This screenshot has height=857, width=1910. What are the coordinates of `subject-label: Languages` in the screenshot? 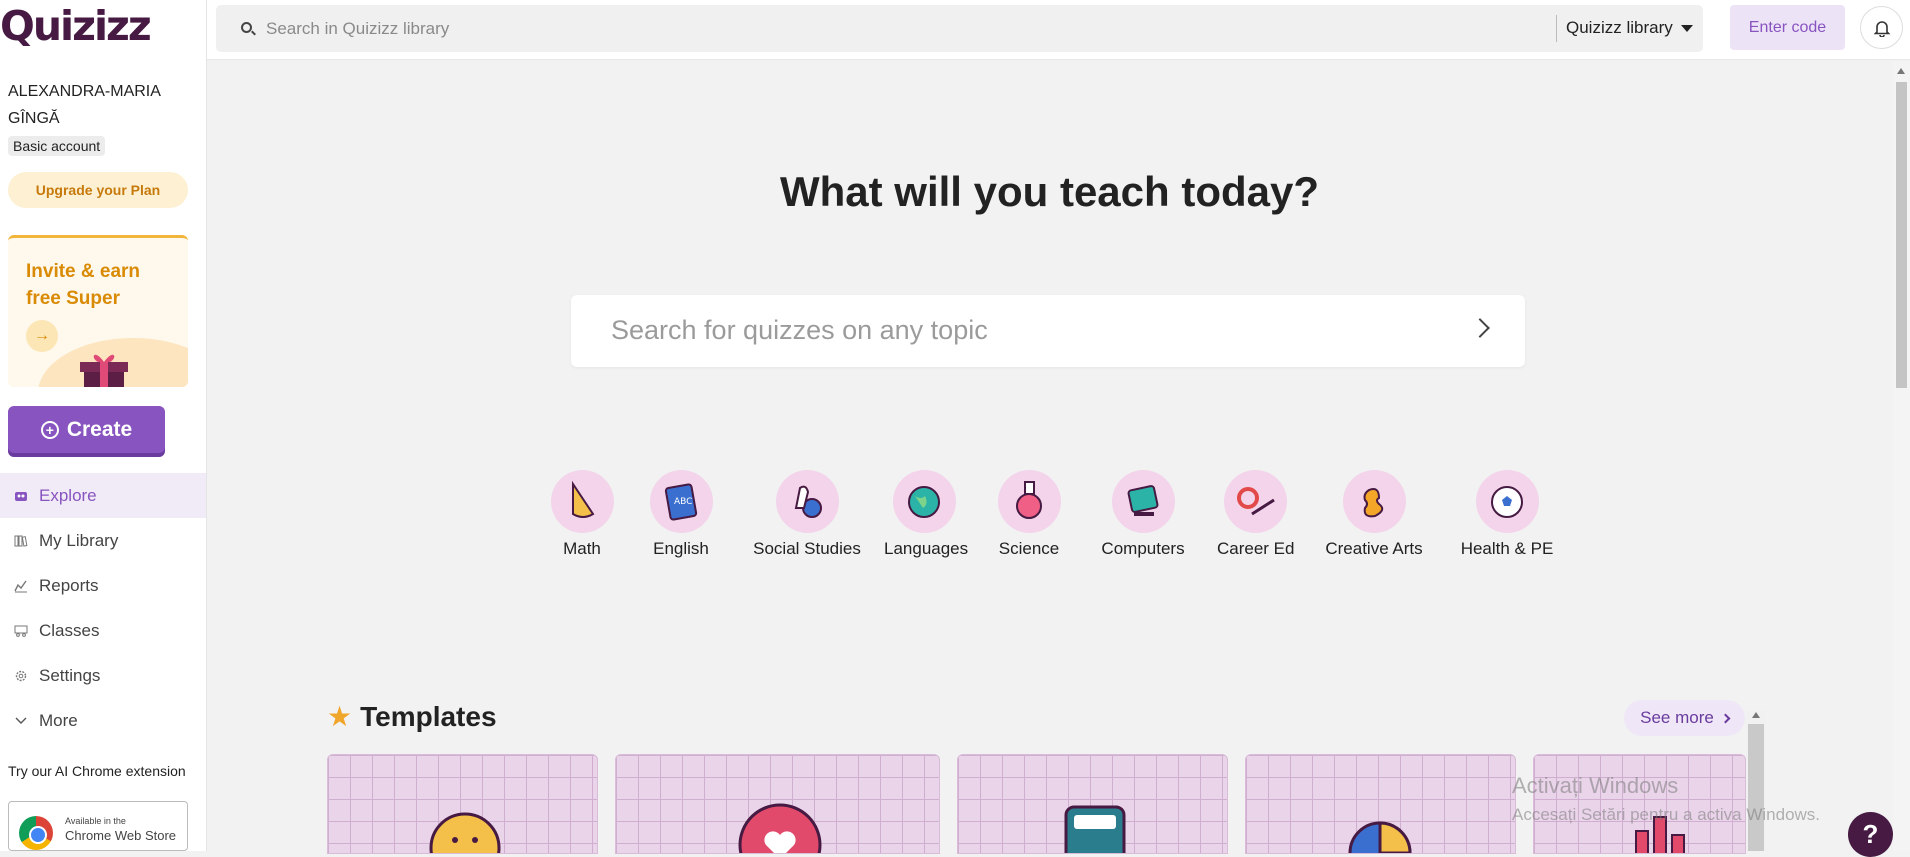 It's located at (926, 548).